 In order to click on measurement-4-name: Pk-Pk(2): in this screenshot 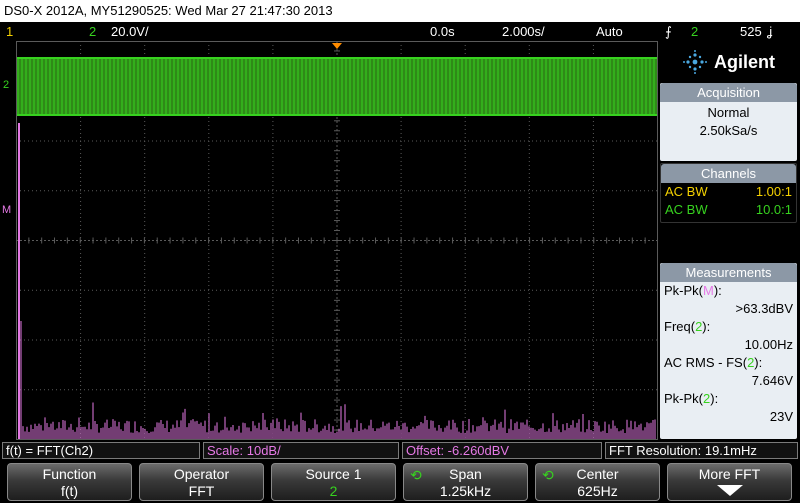, I will do `click(691, 398)`.